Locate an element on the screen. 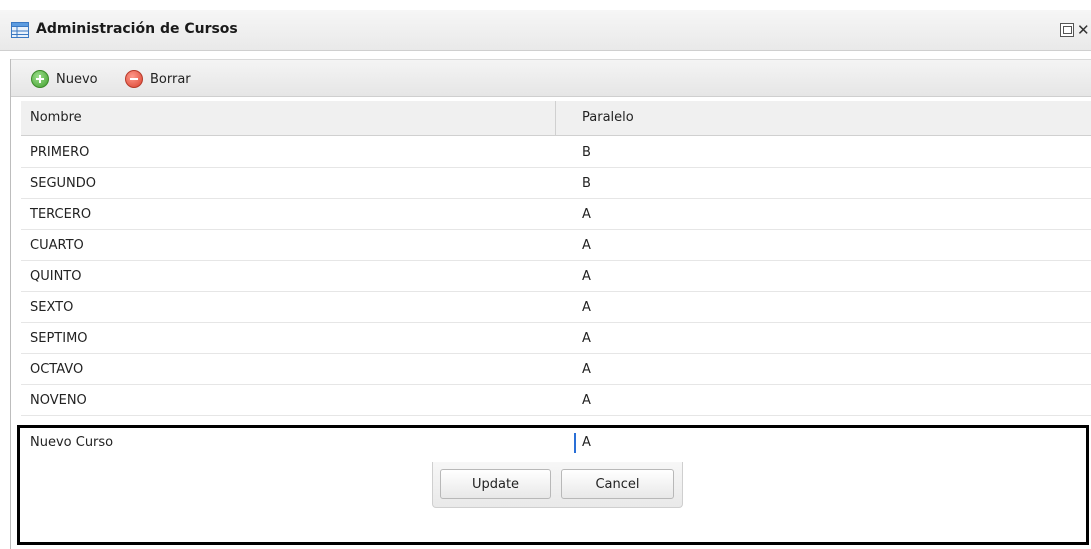 This screenshot has height=549, width=1091. delete-button-label: Borrar is located at coordinates (170, 79).